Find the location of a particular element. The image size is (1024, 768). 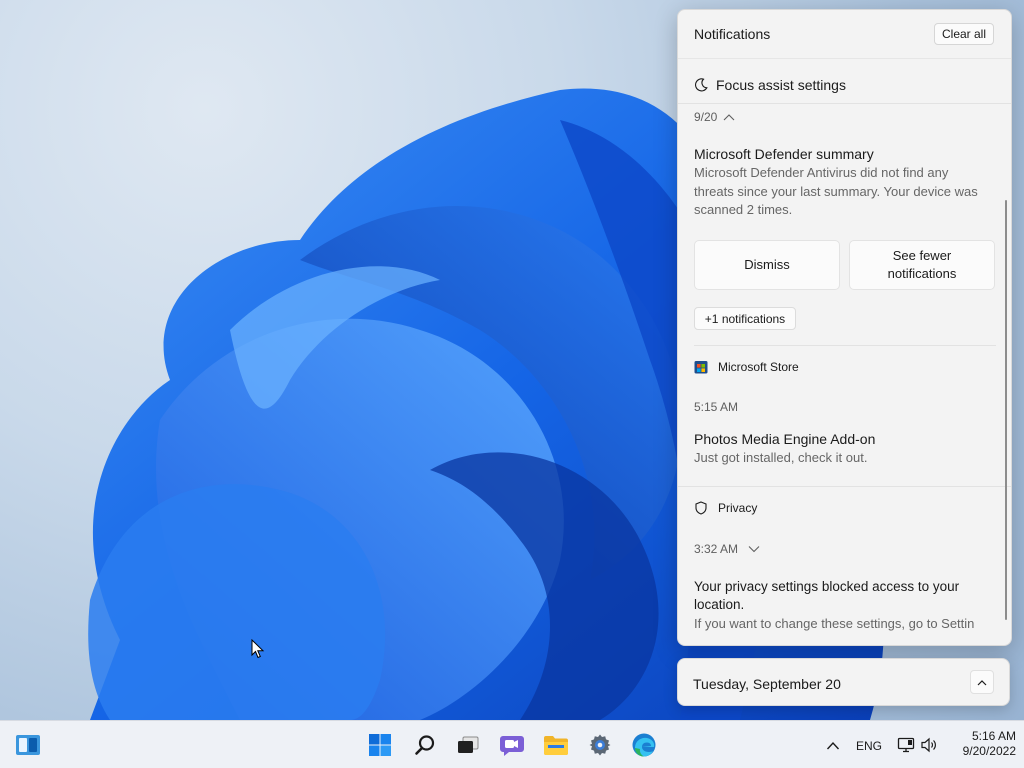

search-icon is located at coordinates (425, 745).